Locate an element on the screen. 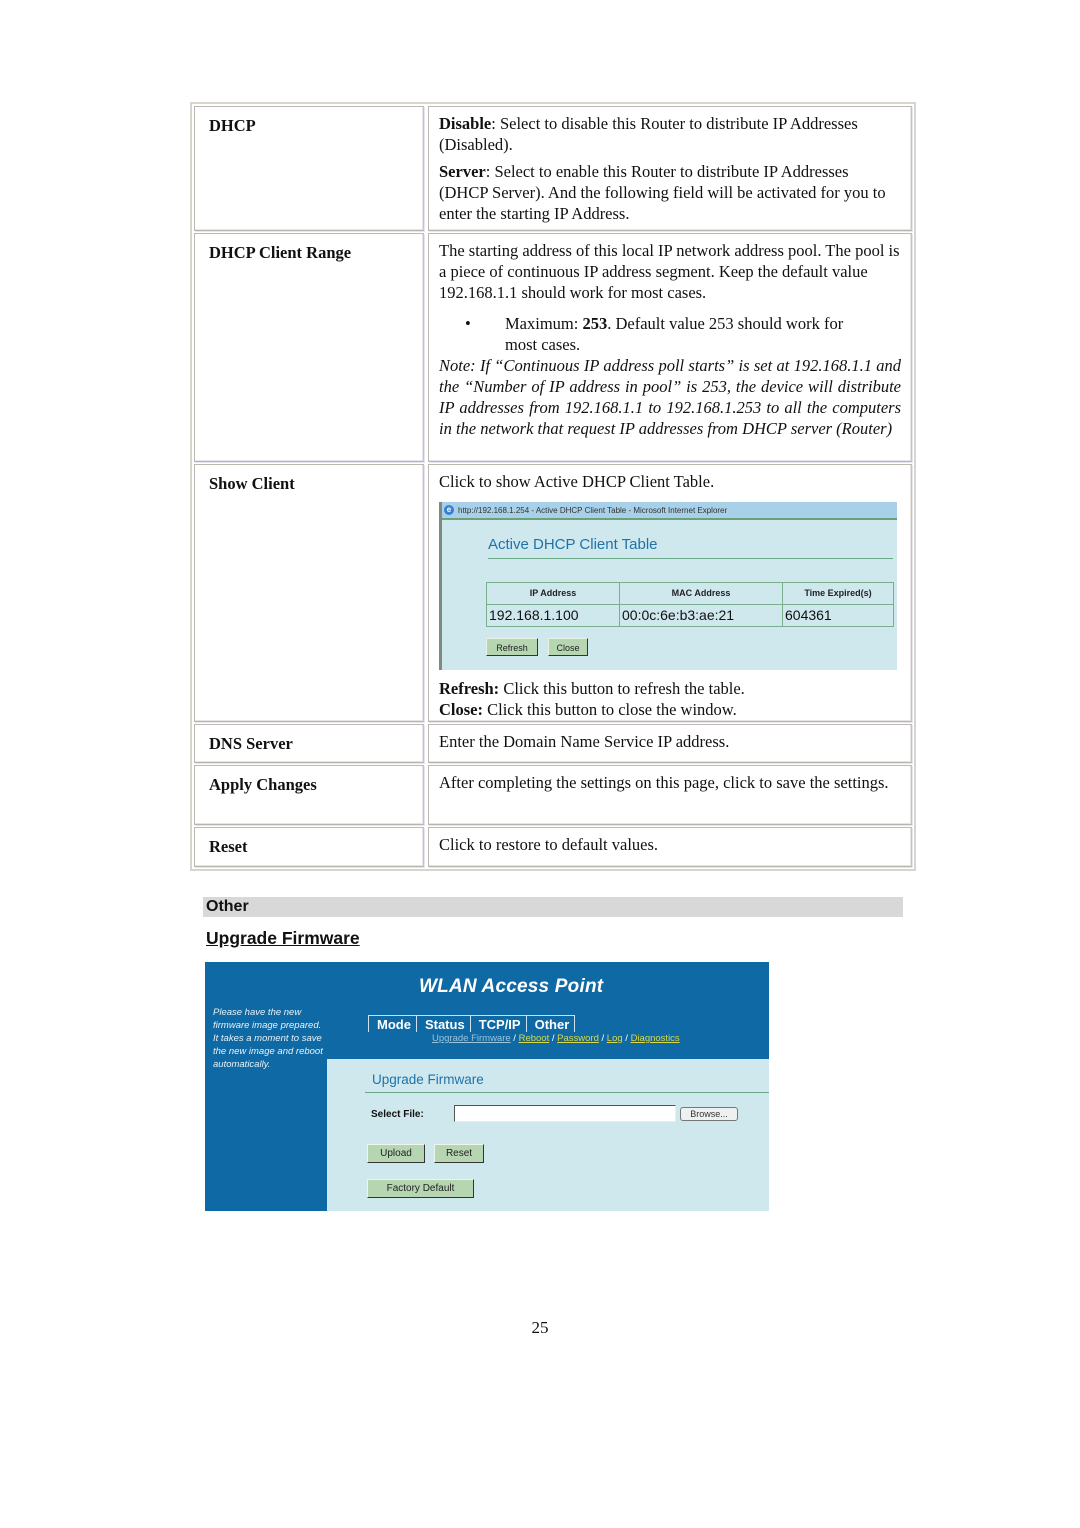  link-password: Password is located at coordinates (578, 1038).